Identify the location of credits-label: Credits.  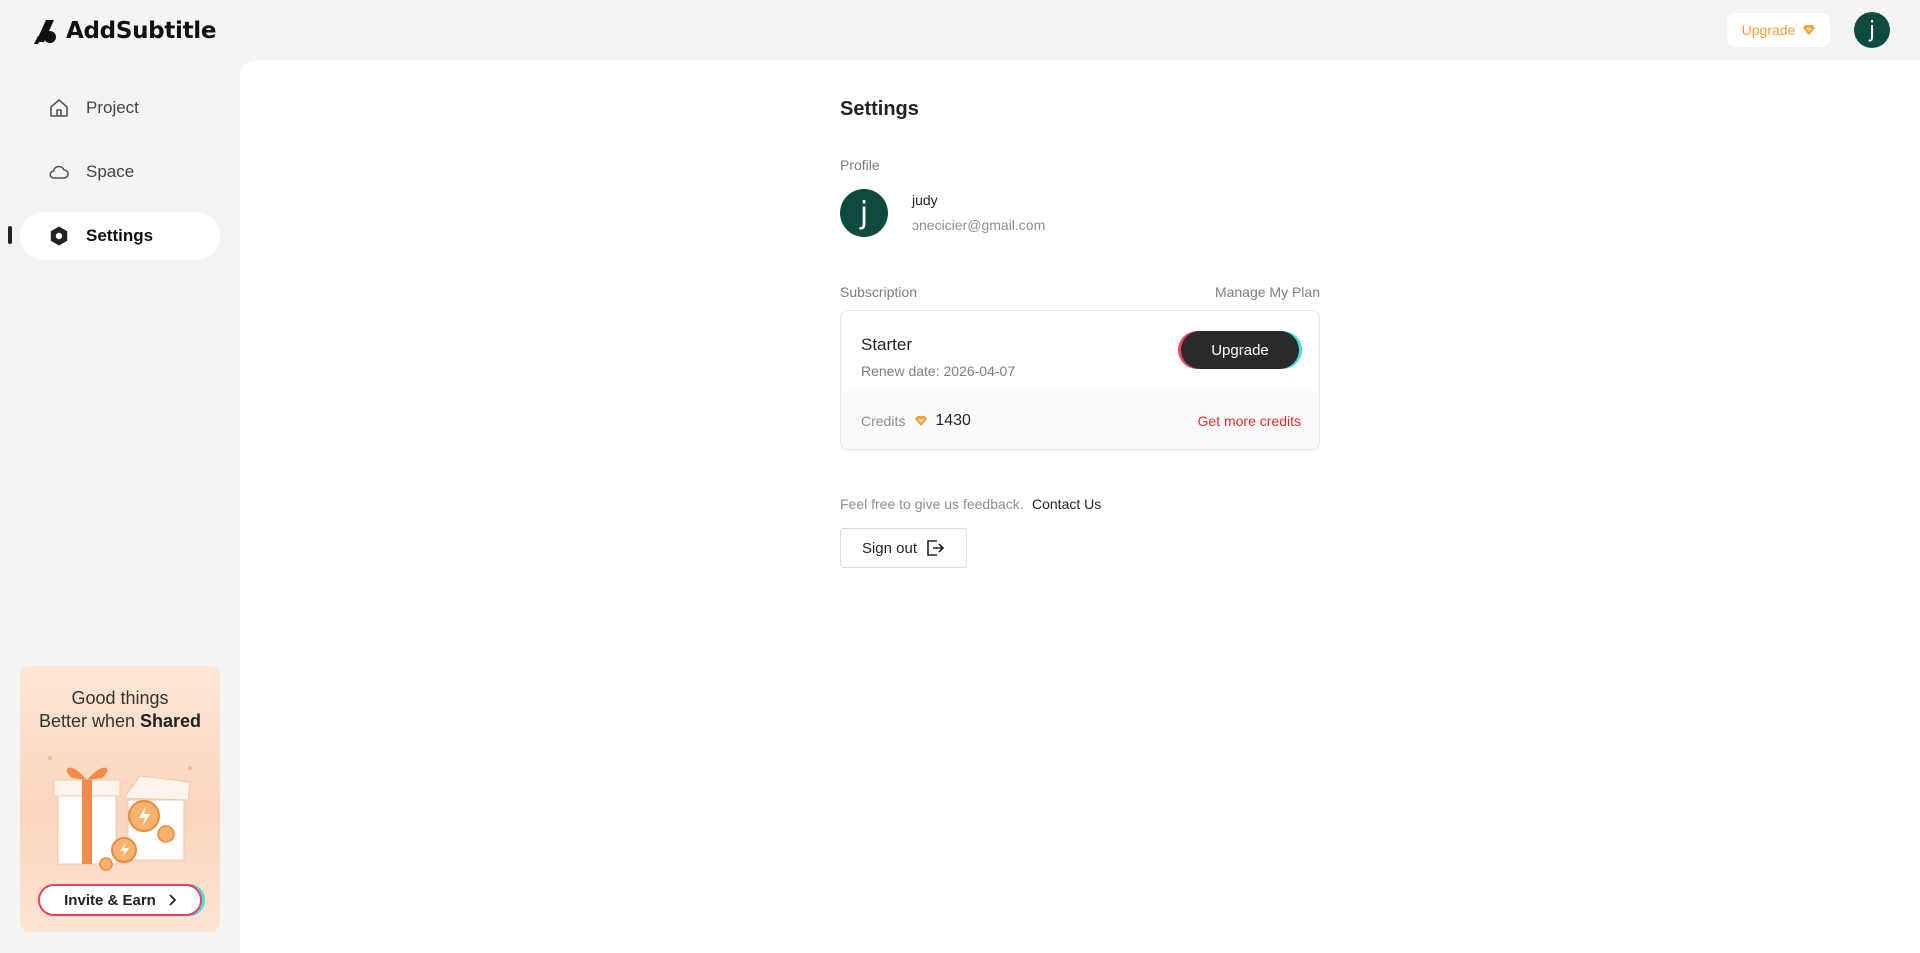
(883, 421).